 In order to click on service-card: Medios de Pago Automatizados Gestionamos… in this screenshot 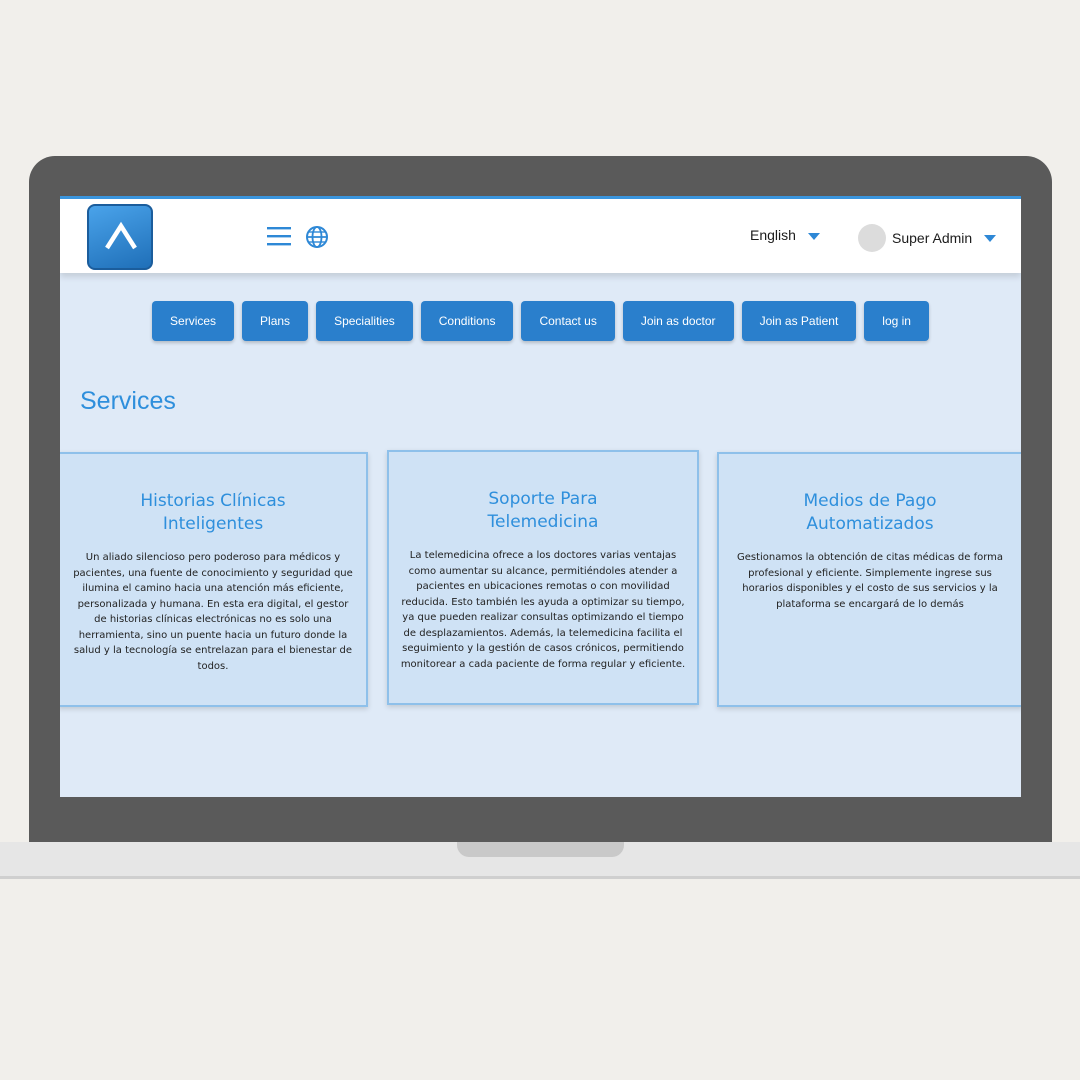, I will do `click(869, 579)`.